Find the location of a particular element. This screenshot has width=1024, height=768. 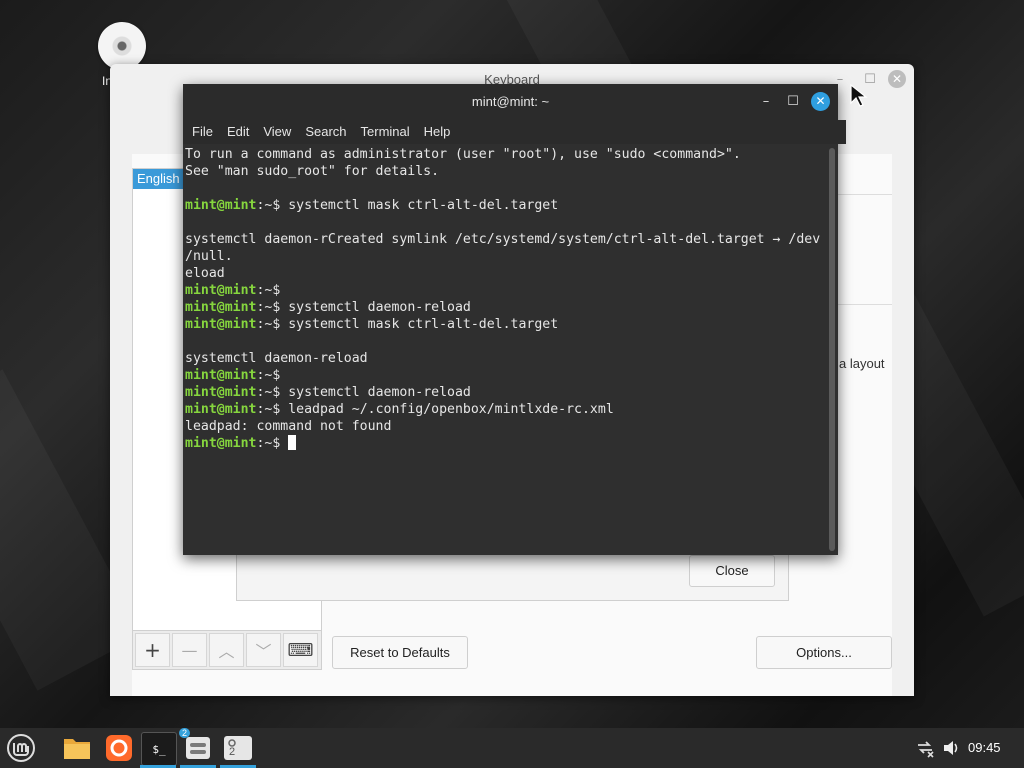

window-count-badge: 2 is located at coordinates (185, 733).